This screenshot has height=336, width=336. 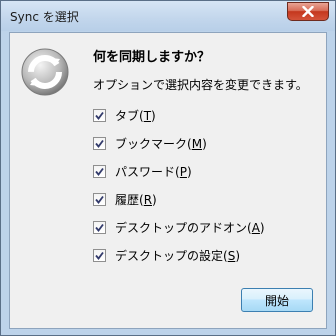 I want to click on option-history: 履歴(R), so click(x=125, y=199).